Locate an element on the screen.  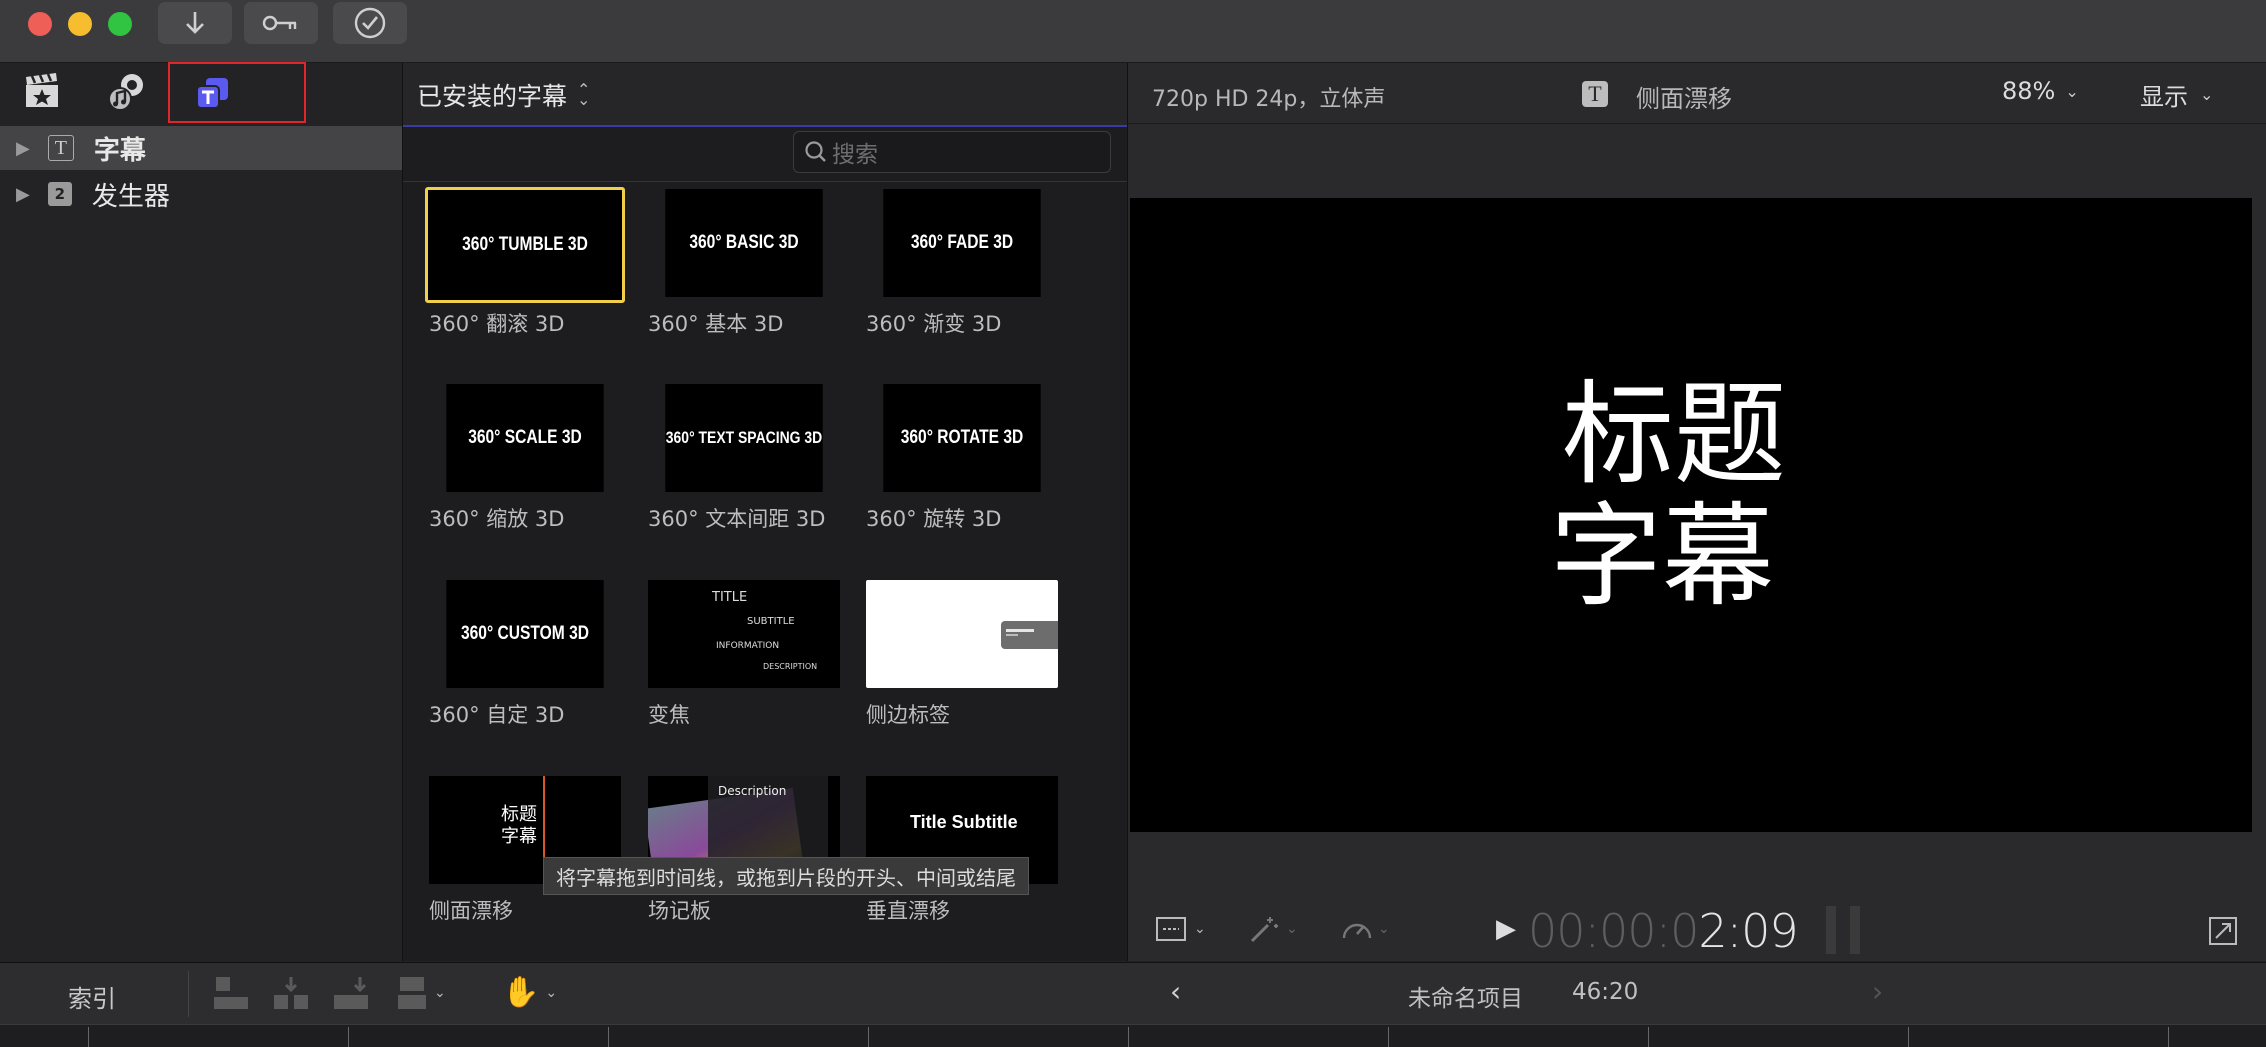
tab-libraries is located at coordinates (42, 93).